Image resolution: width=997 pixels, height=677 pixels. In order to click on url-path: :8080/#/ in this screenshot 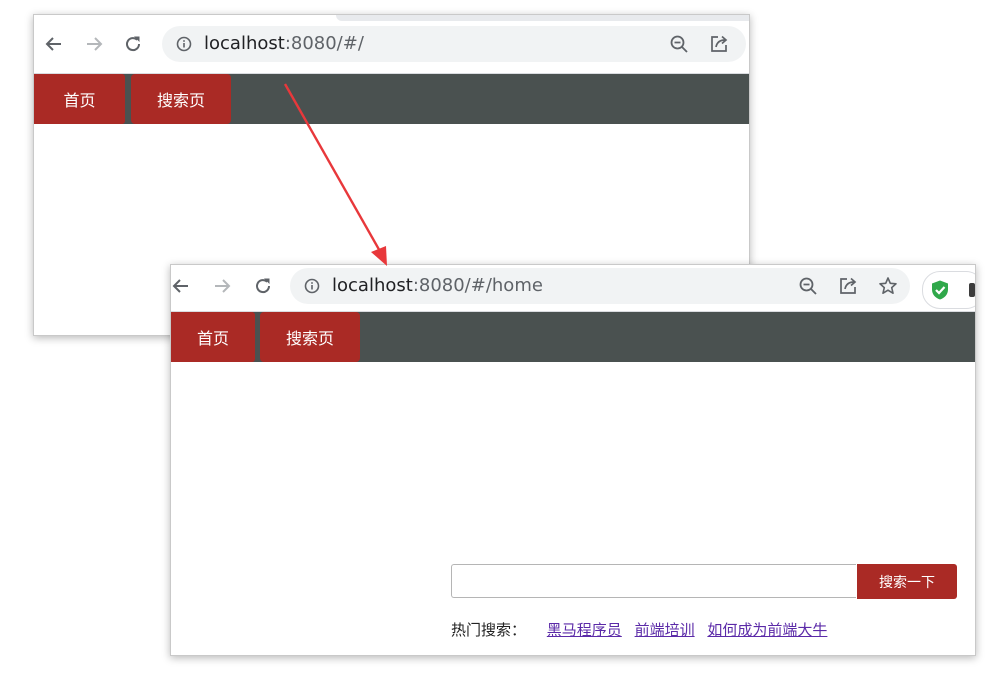, I will do `click(324, 43)`.